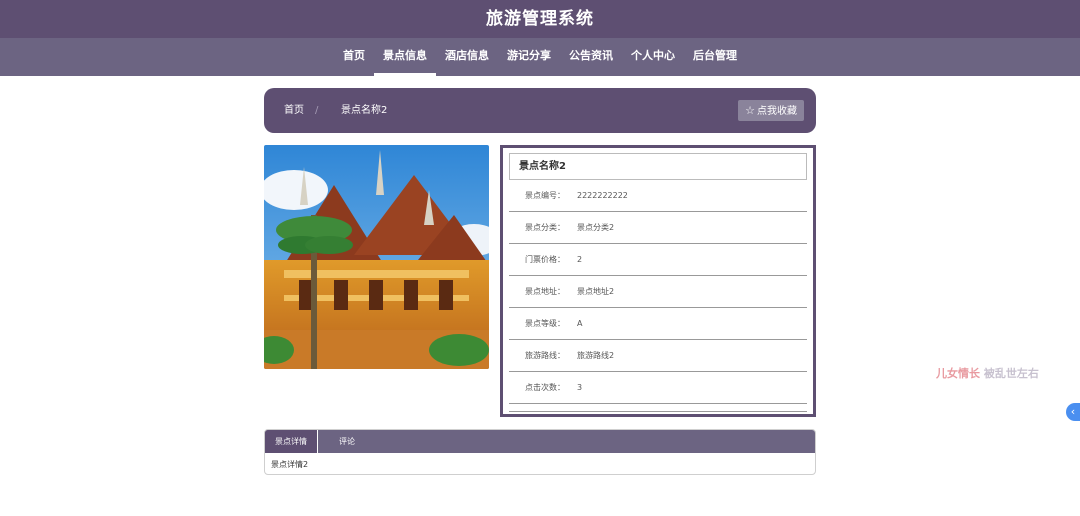 The width and height of the screenshot is (1080, 516). Describe the element at coordinates (658, 292) in the screenshot. I see `detail-row-address: 景点地址： 景点地址2` at that location.